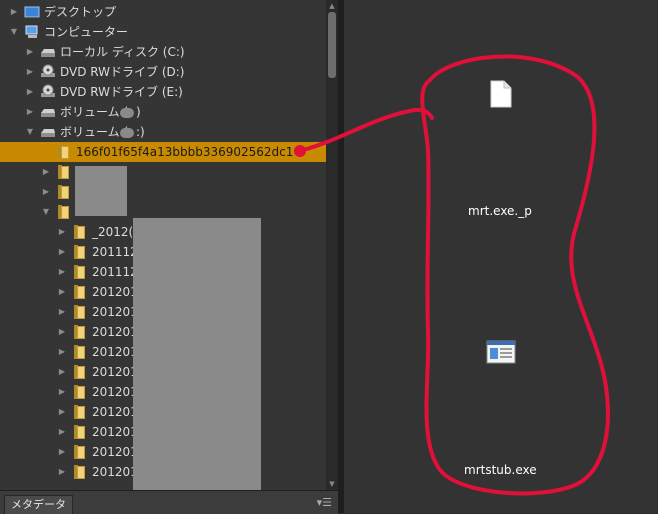 Image resolution: width=658 pixels, height=514 pixels. Describe the element at coordinates (163, 112) in the screenshot. I see `tree-item: ▶ ボリューム ()` at that location.